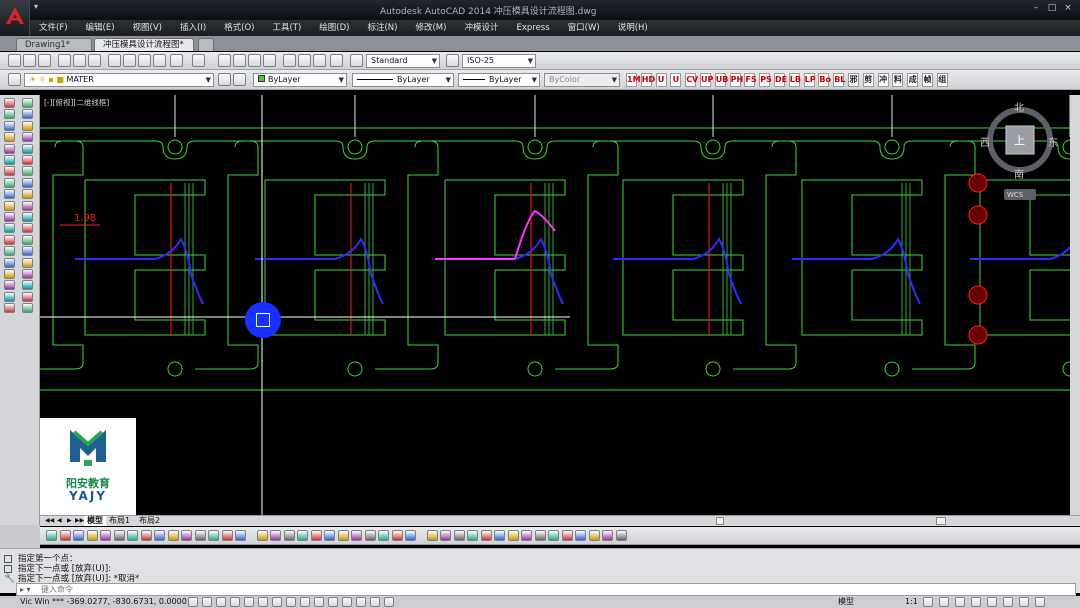 Image resolution: width=1080 pixels, height=608 pixels. I want to click on tab-split-handle, so click(720, 521).